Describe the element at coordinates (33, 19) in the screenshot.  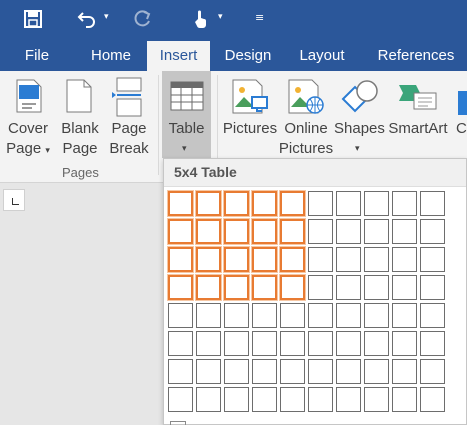
I see `save-button` at that location.